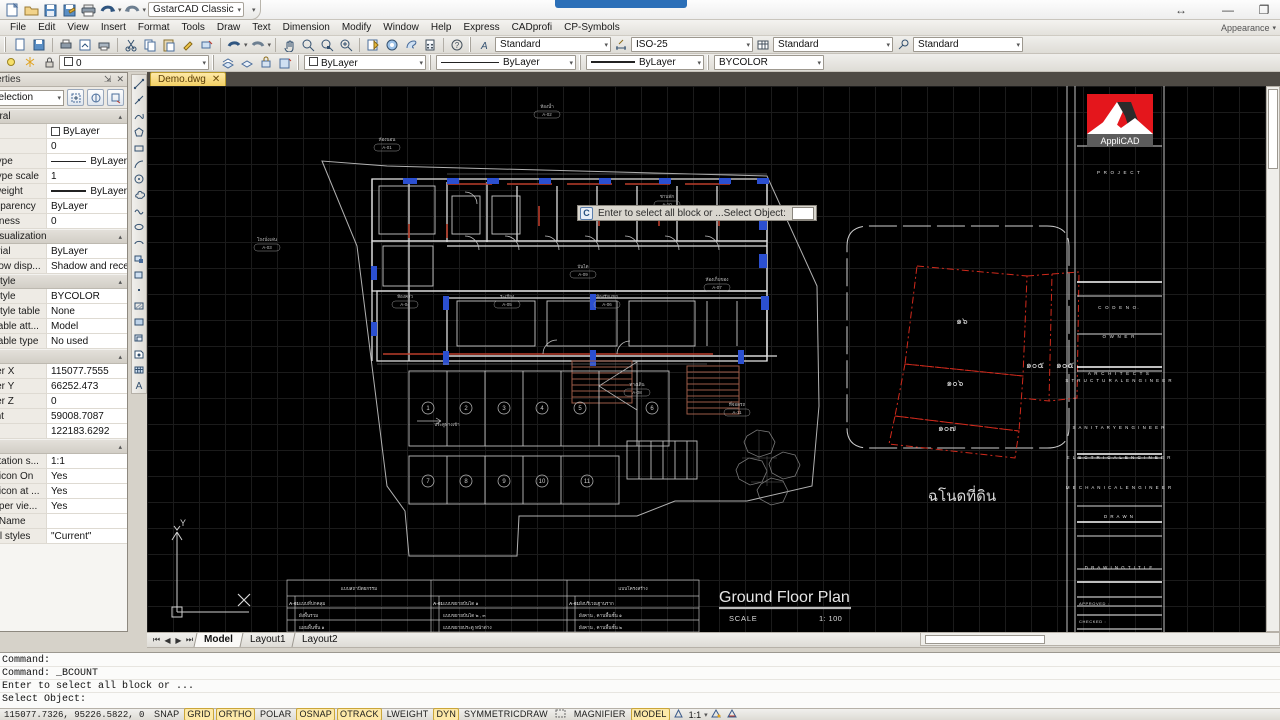 This screenshot has height=720, width=1280. Describe the element at coordinates (716, 714) in the screenshot. I see `annotation-visibility-icon` at that location.